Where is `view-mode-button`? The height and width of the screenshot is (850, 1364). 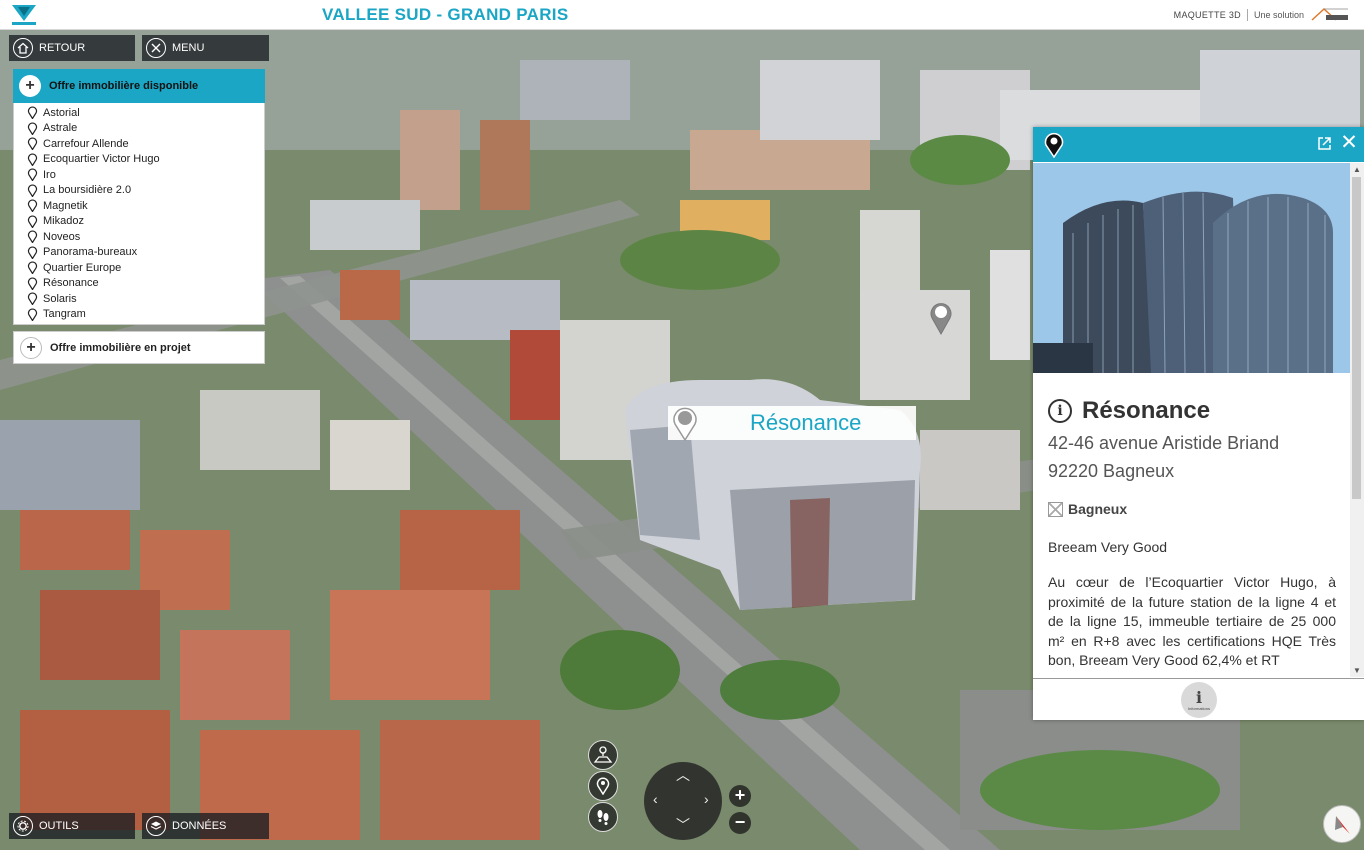
view-mode-button is located at coordinates (603, 755).